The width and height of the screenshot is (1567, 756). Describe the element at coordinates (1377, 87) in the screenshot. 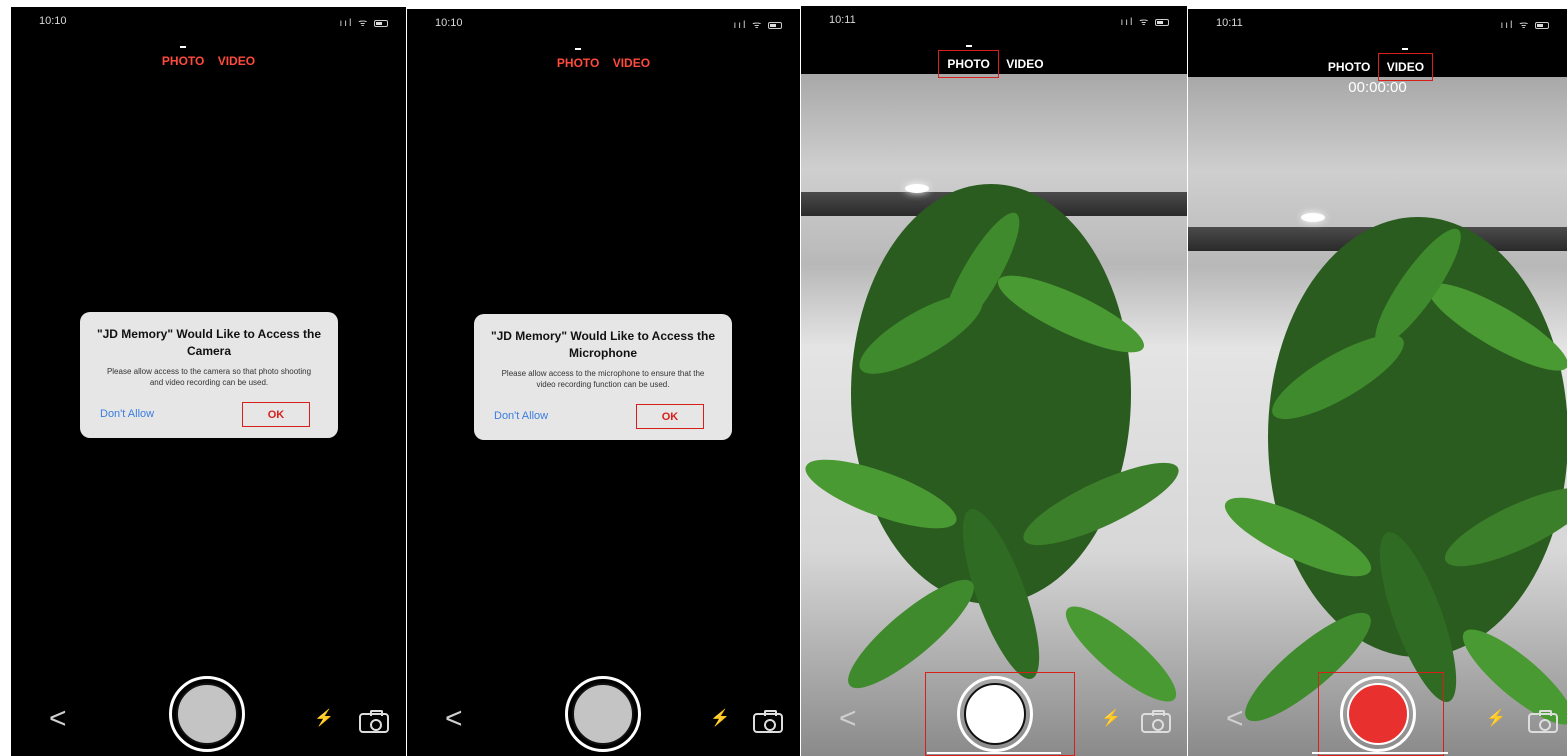

I see `recording-timer: 00:00:00` at that location.